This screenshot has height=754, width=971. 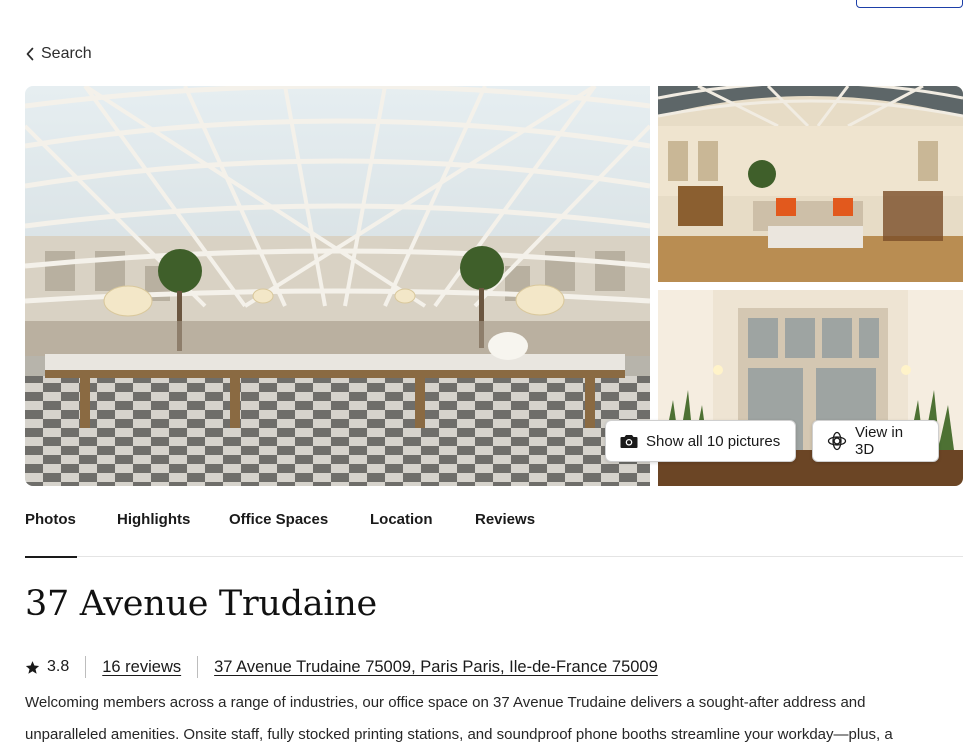 I want to click on rating-value: 3.8, so click(x=58, y=666).